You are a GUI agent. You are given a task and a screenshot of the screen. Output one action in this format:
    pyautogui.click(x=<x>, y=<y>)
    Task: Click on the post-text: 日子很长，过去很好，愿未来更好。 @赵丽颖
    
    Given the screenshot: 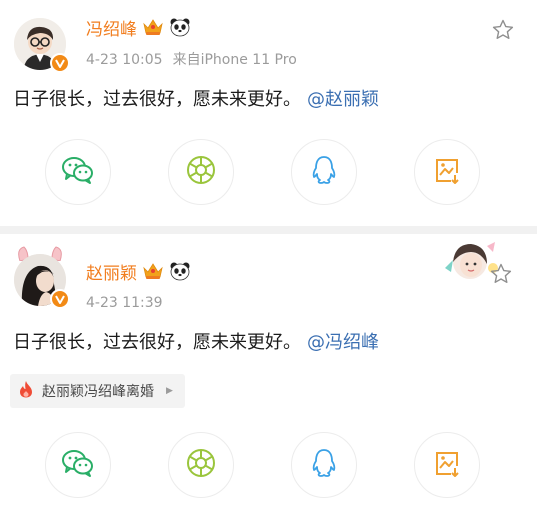 What is the action you would take?
    pyautogui.click(x=196, y=100)
    